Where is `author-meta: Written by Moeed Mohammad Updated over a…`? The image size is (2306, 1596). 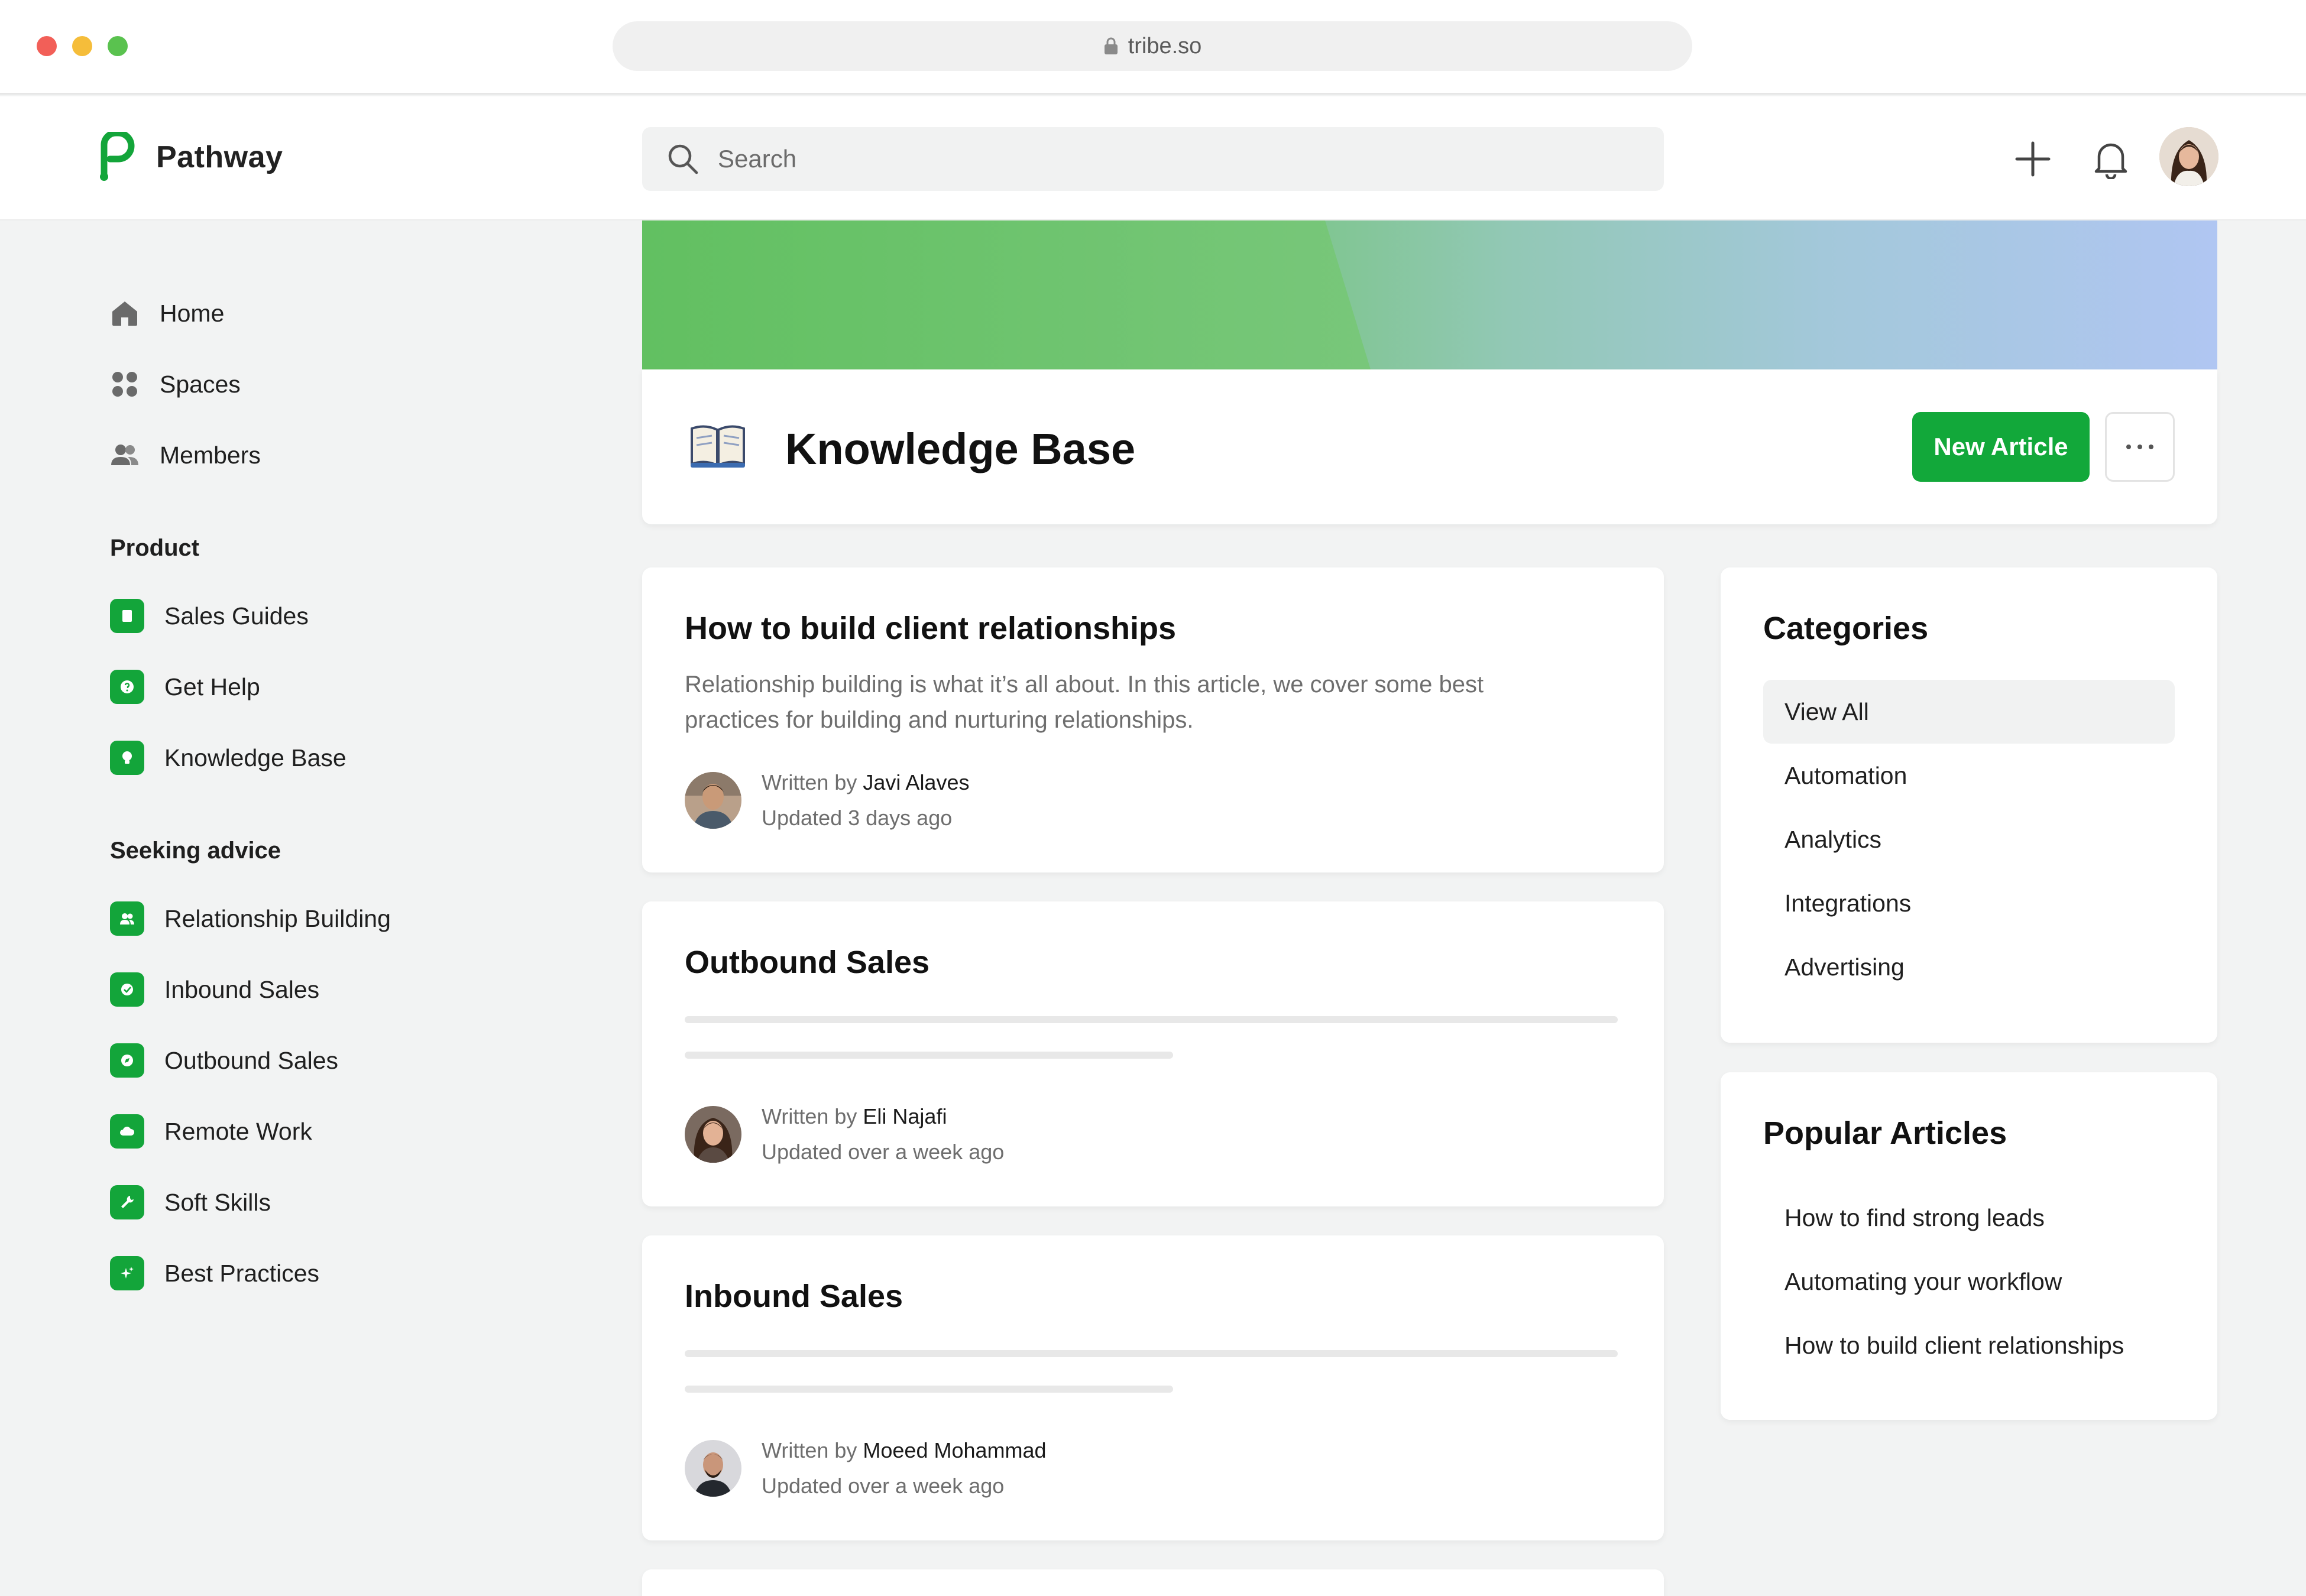 author-meta: Written by Moeed Mohammad Updated over a… is located at coordinates (904, 1469).